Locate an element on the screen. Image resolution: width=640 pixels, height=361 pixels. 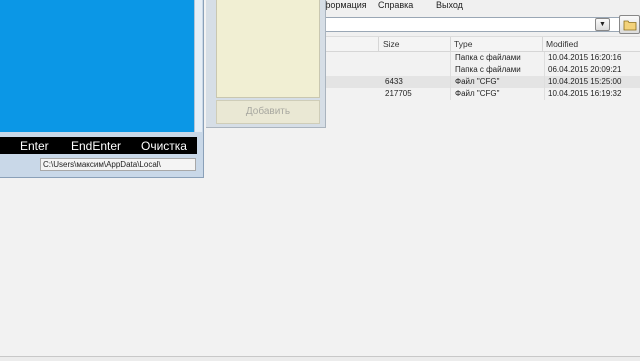
add-panel: Добавить is located at coordinates (266, 64).